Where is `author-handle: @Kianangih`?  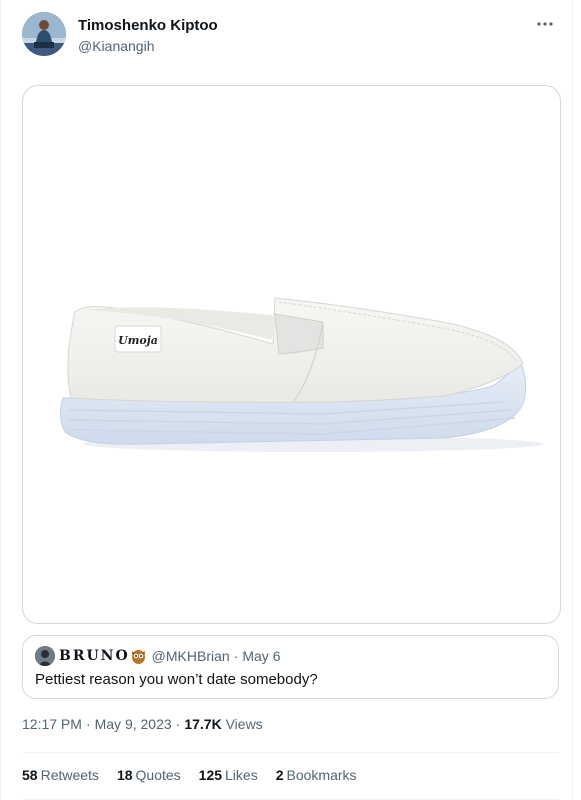
author-handle: @Kianangih is located at coordinates (148, 46).